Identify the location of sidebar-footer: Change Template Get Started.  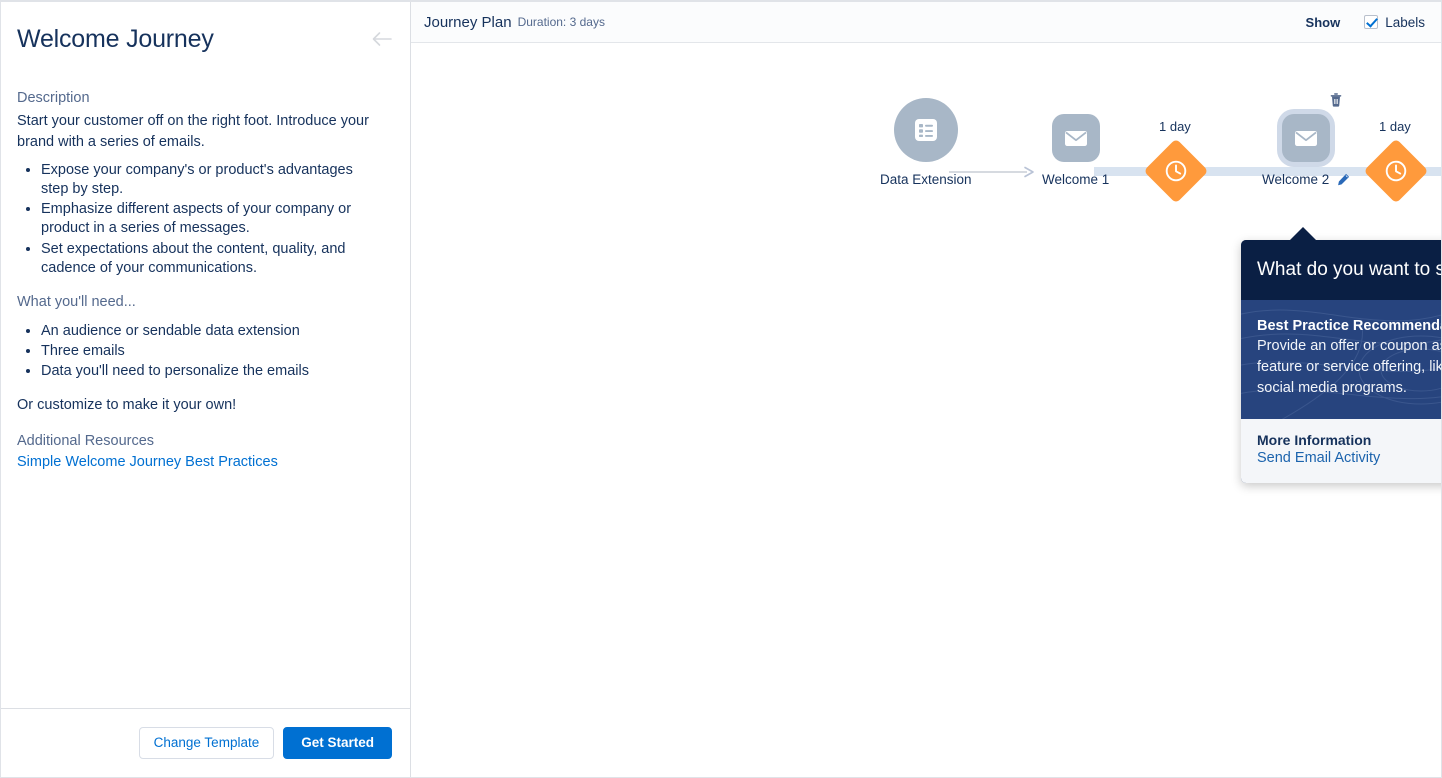
(205, 742).